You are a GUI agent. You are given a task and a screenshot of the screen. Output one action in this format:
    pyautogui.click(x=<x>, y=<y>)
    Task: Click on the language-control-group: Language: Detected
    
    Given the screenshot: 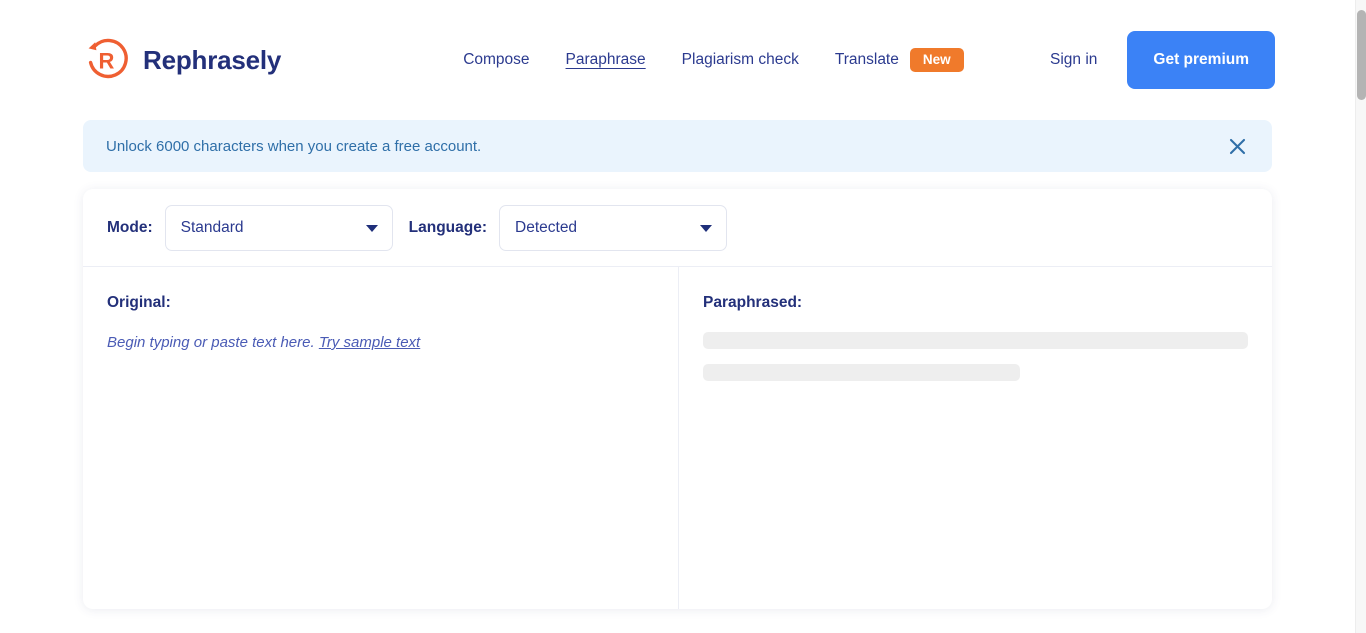 What is the action you would take?
    pyautogui.click(x=568, y=227)
    